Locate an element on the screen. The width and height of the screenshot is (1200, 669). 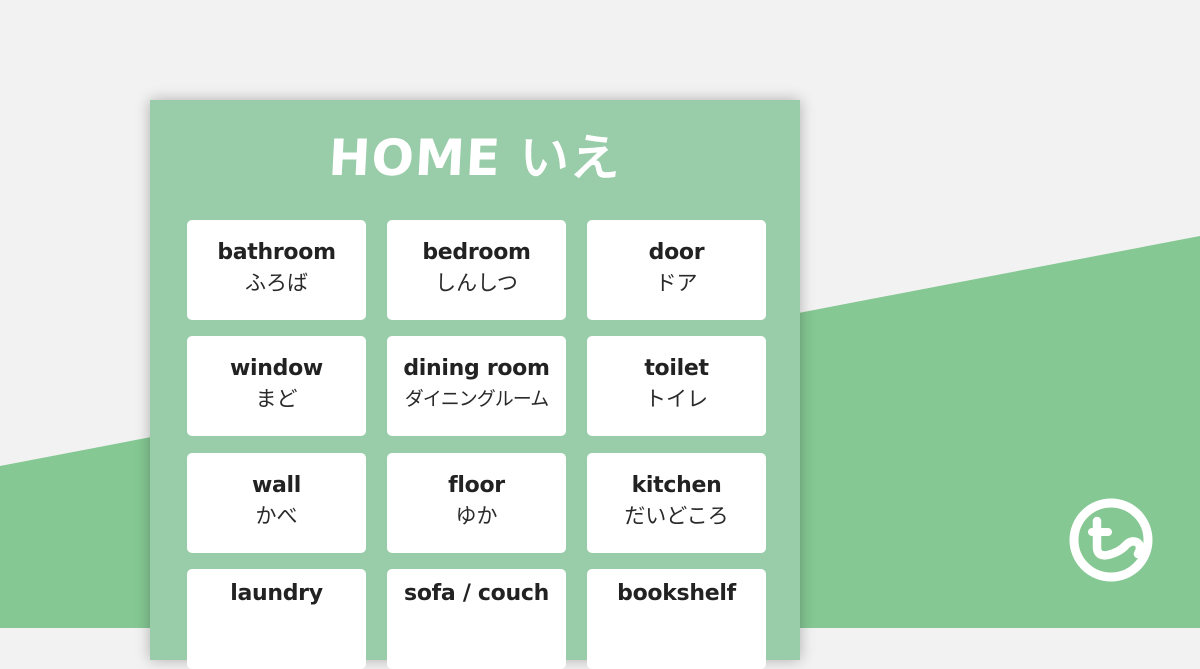
vocab-card-bathroom: bathroom ふろば is located at coordinates (276, 270).